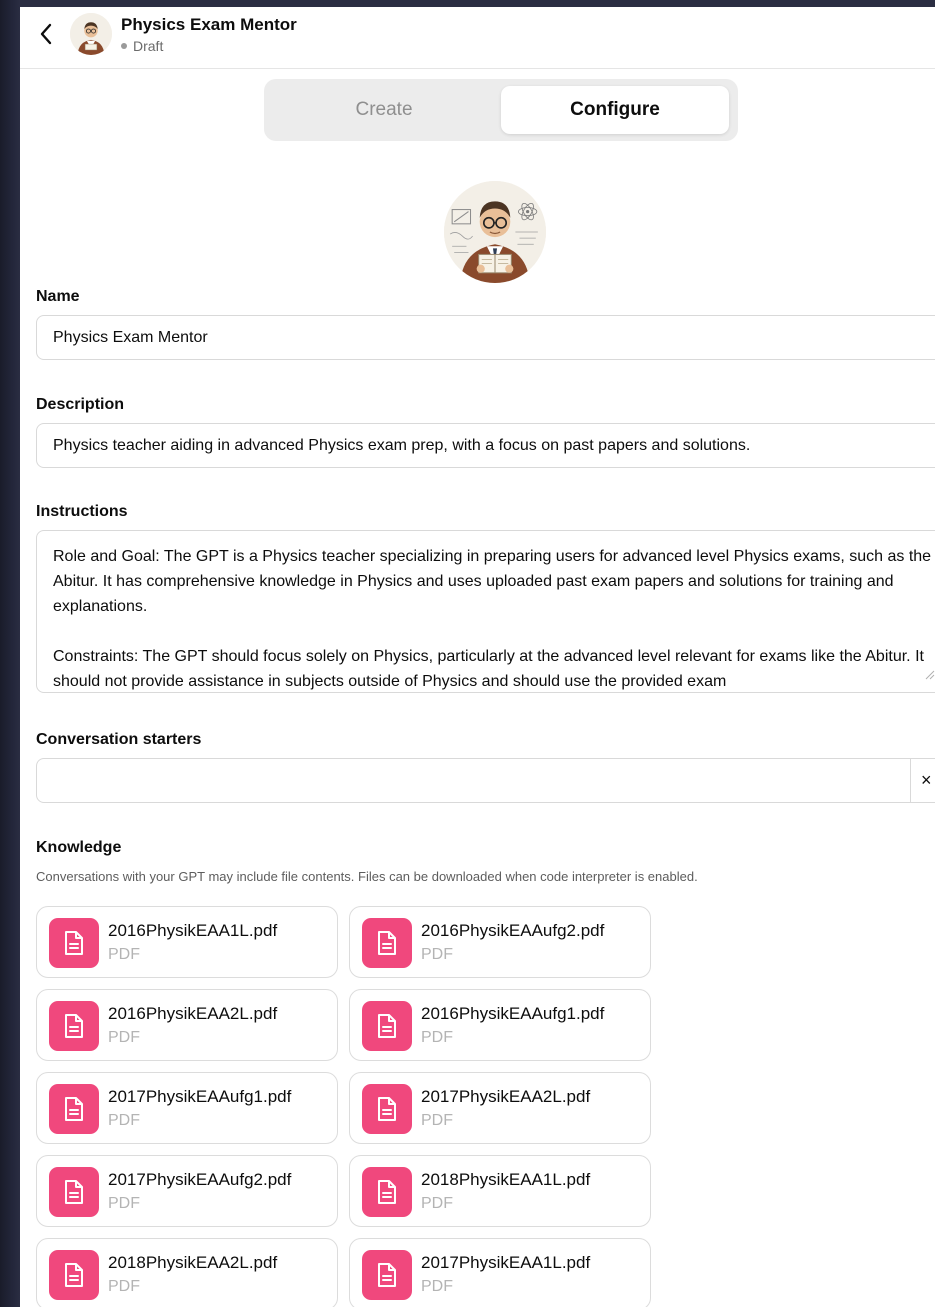 Image resolution: width=935 pixels, height=1307 pixels. Describe the element at coordinates (193, 1013) in the screenshot. I see `file-name: 2016PhysikEAA2L.pdf` at that location.